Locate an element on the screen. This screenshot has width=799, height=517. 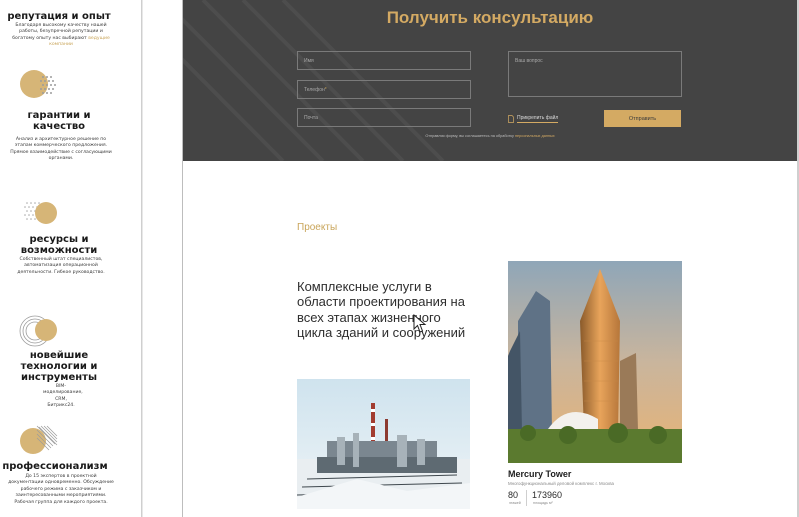
send-button: Отправить is located at coordinates (642, 118).